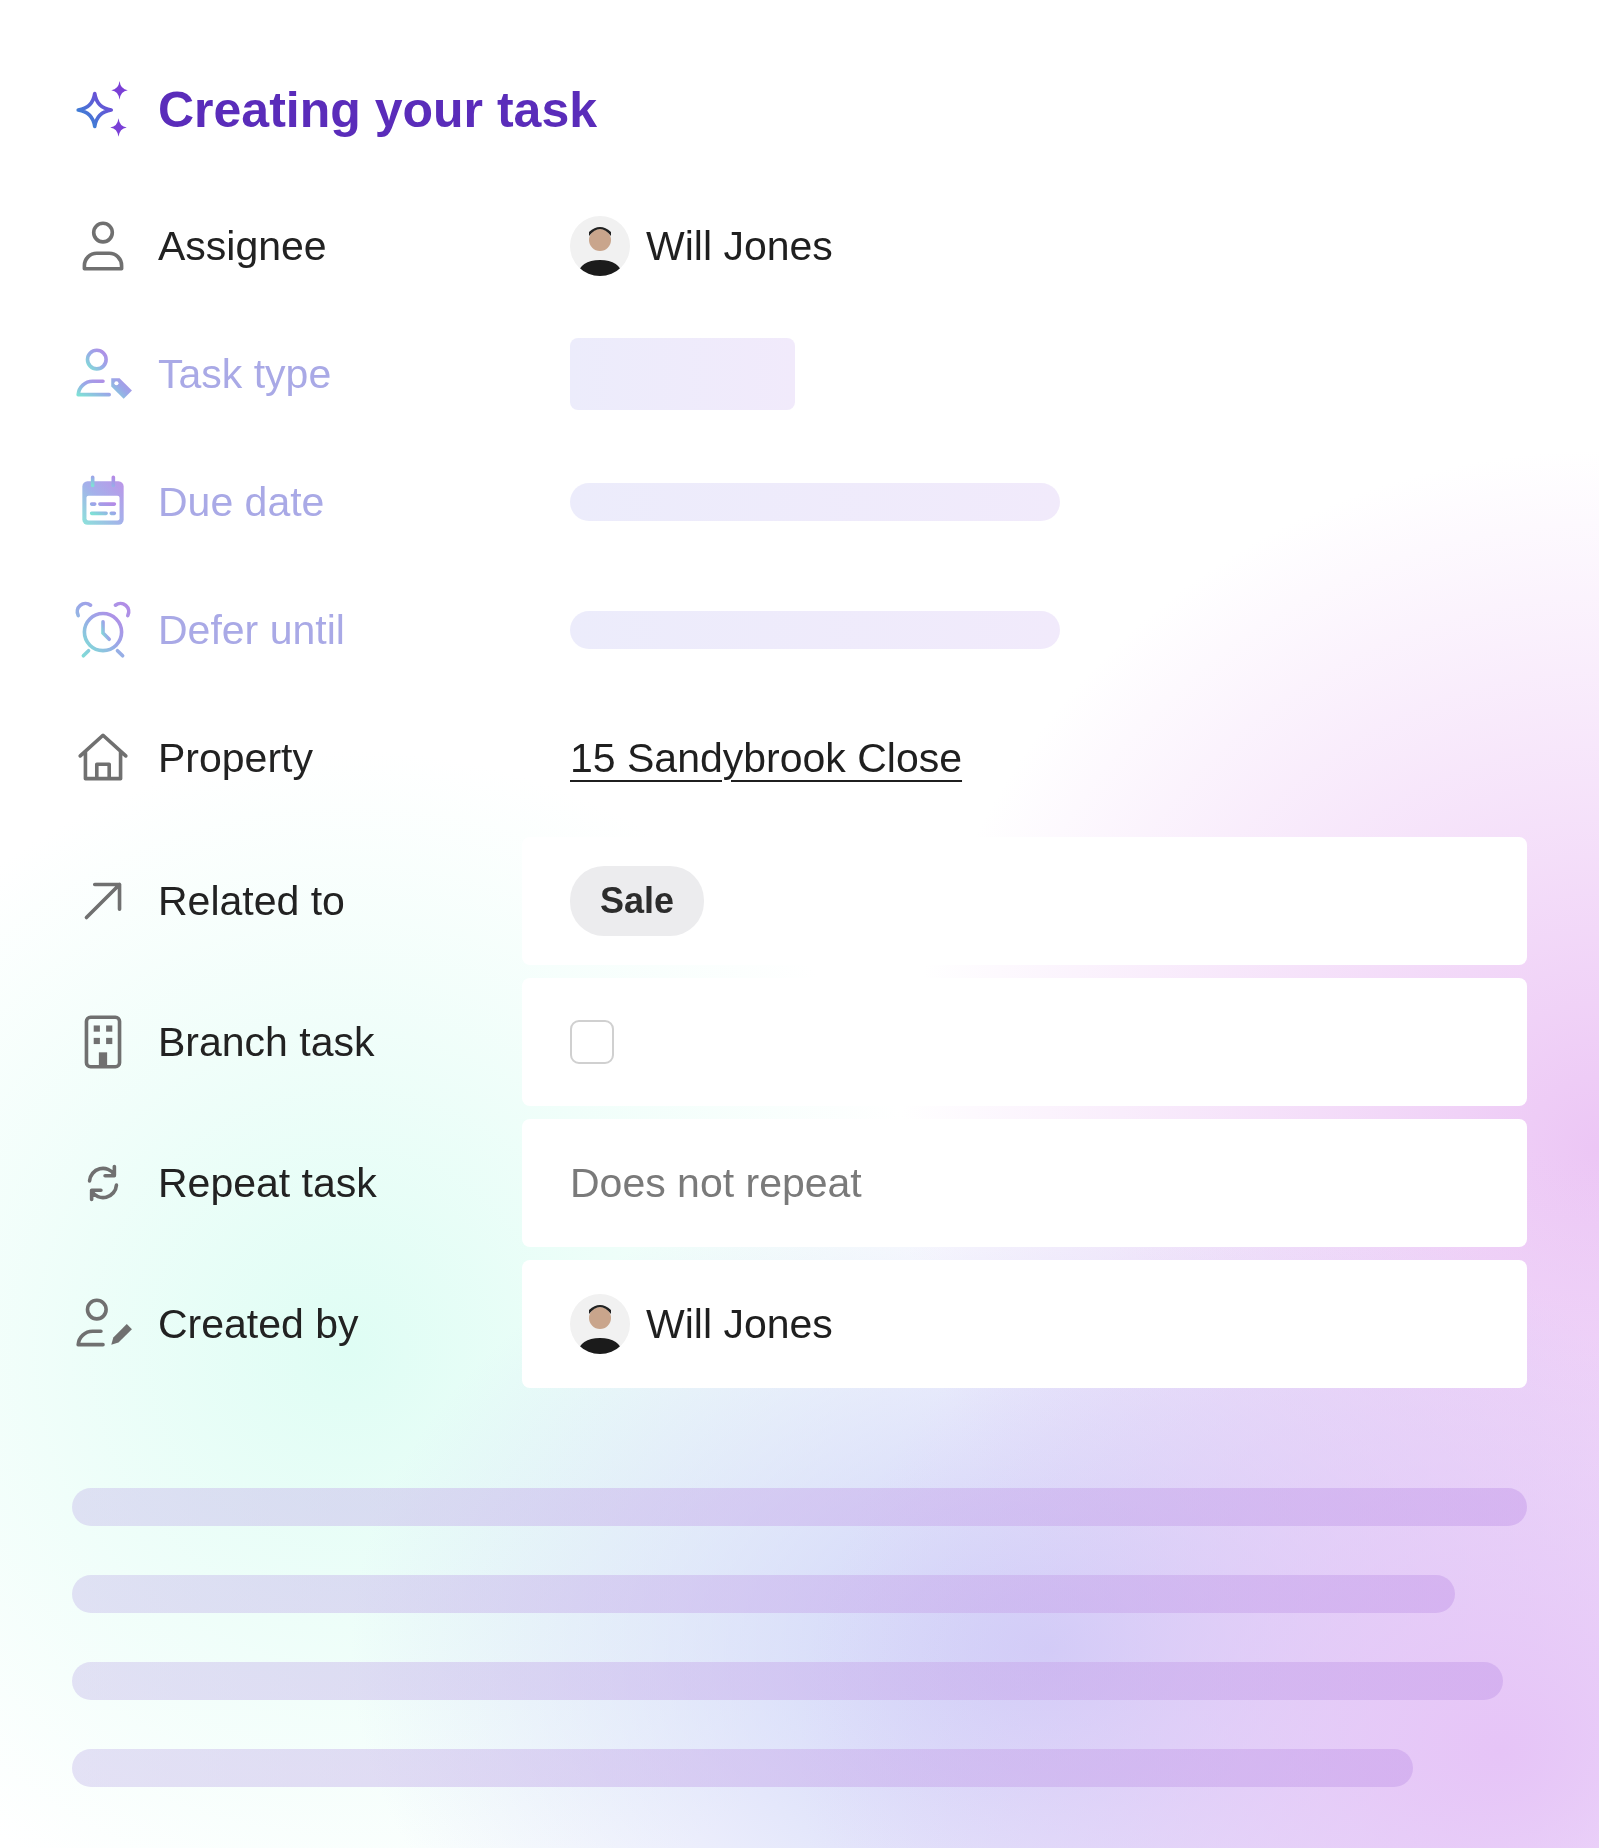 The width and height of the screenshot is (1599, 1848). Describe the element at coordinates (251, 630) in the screenshot. I see `field-label: Defer until` at that location.